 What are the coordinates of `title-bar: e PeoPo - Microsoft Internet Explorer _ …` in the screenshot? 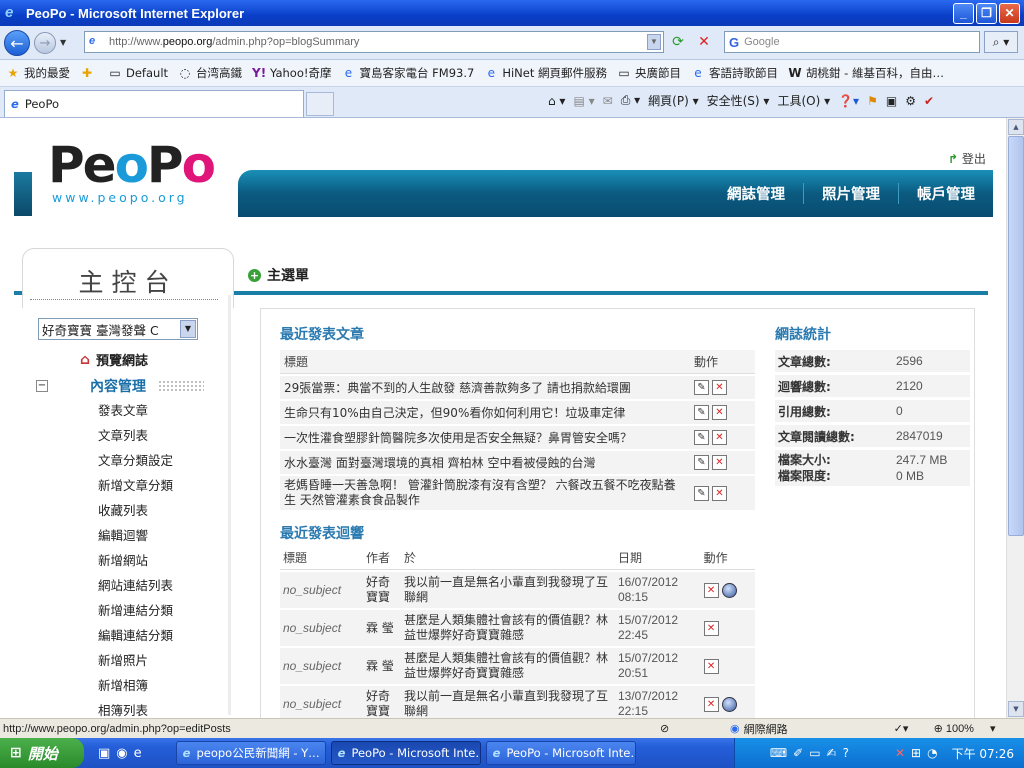 It's located at (512, 13).